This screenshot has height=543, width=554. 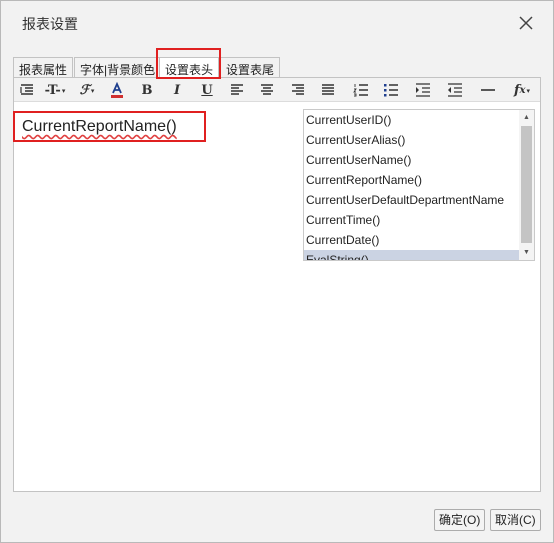 What do you see at coordinates (207, 90) in the screenshot?
I see `underline-icon: U` at bounding box center [207, 90].